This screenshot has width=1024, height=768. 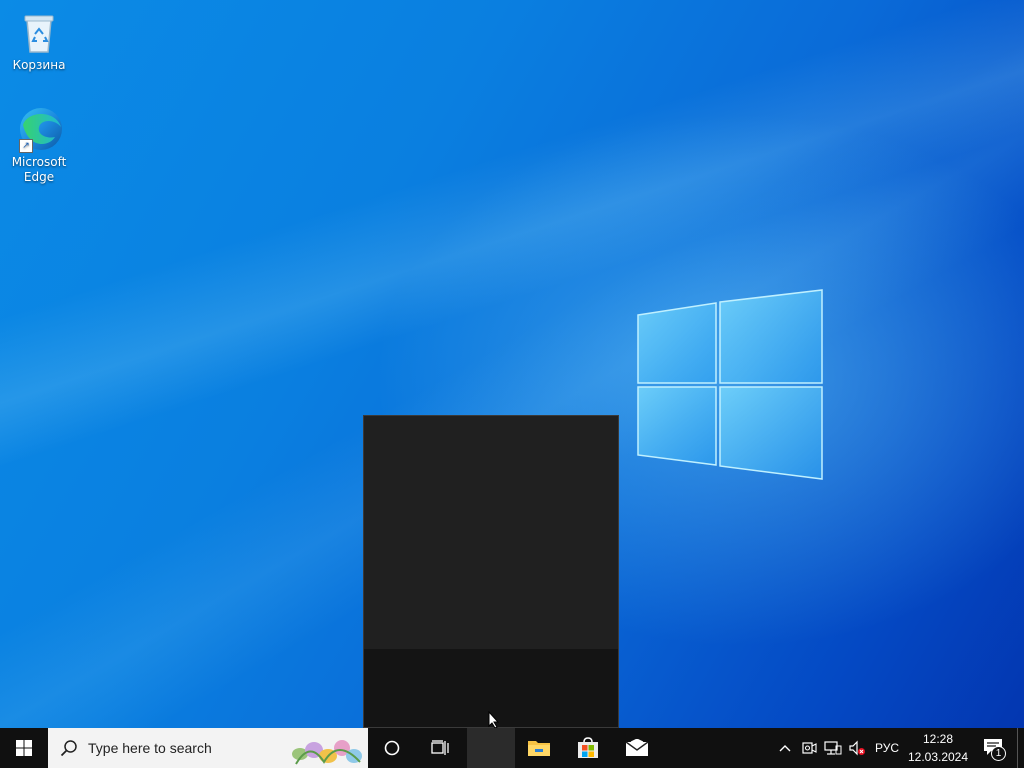 I want to click on taskbar-active-app, so click(x=491, y=748).